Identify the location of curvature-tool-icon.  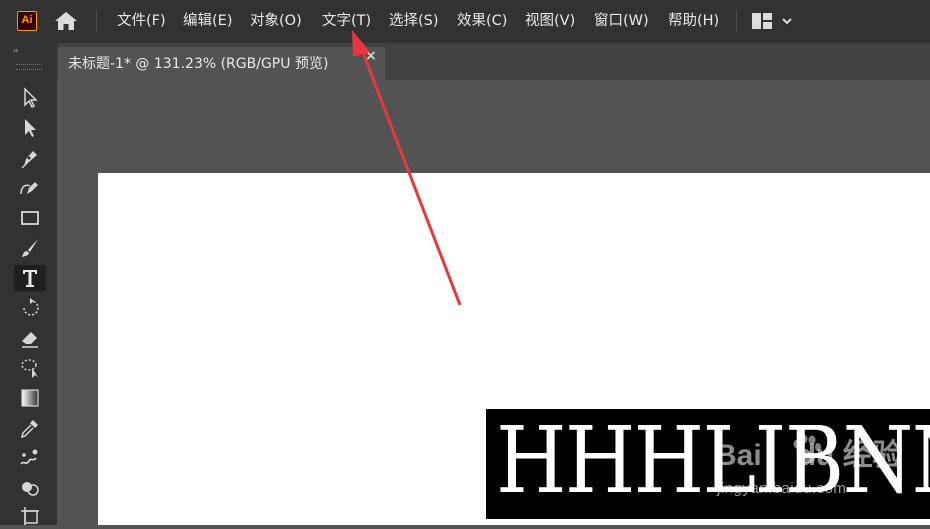
(30, 188).